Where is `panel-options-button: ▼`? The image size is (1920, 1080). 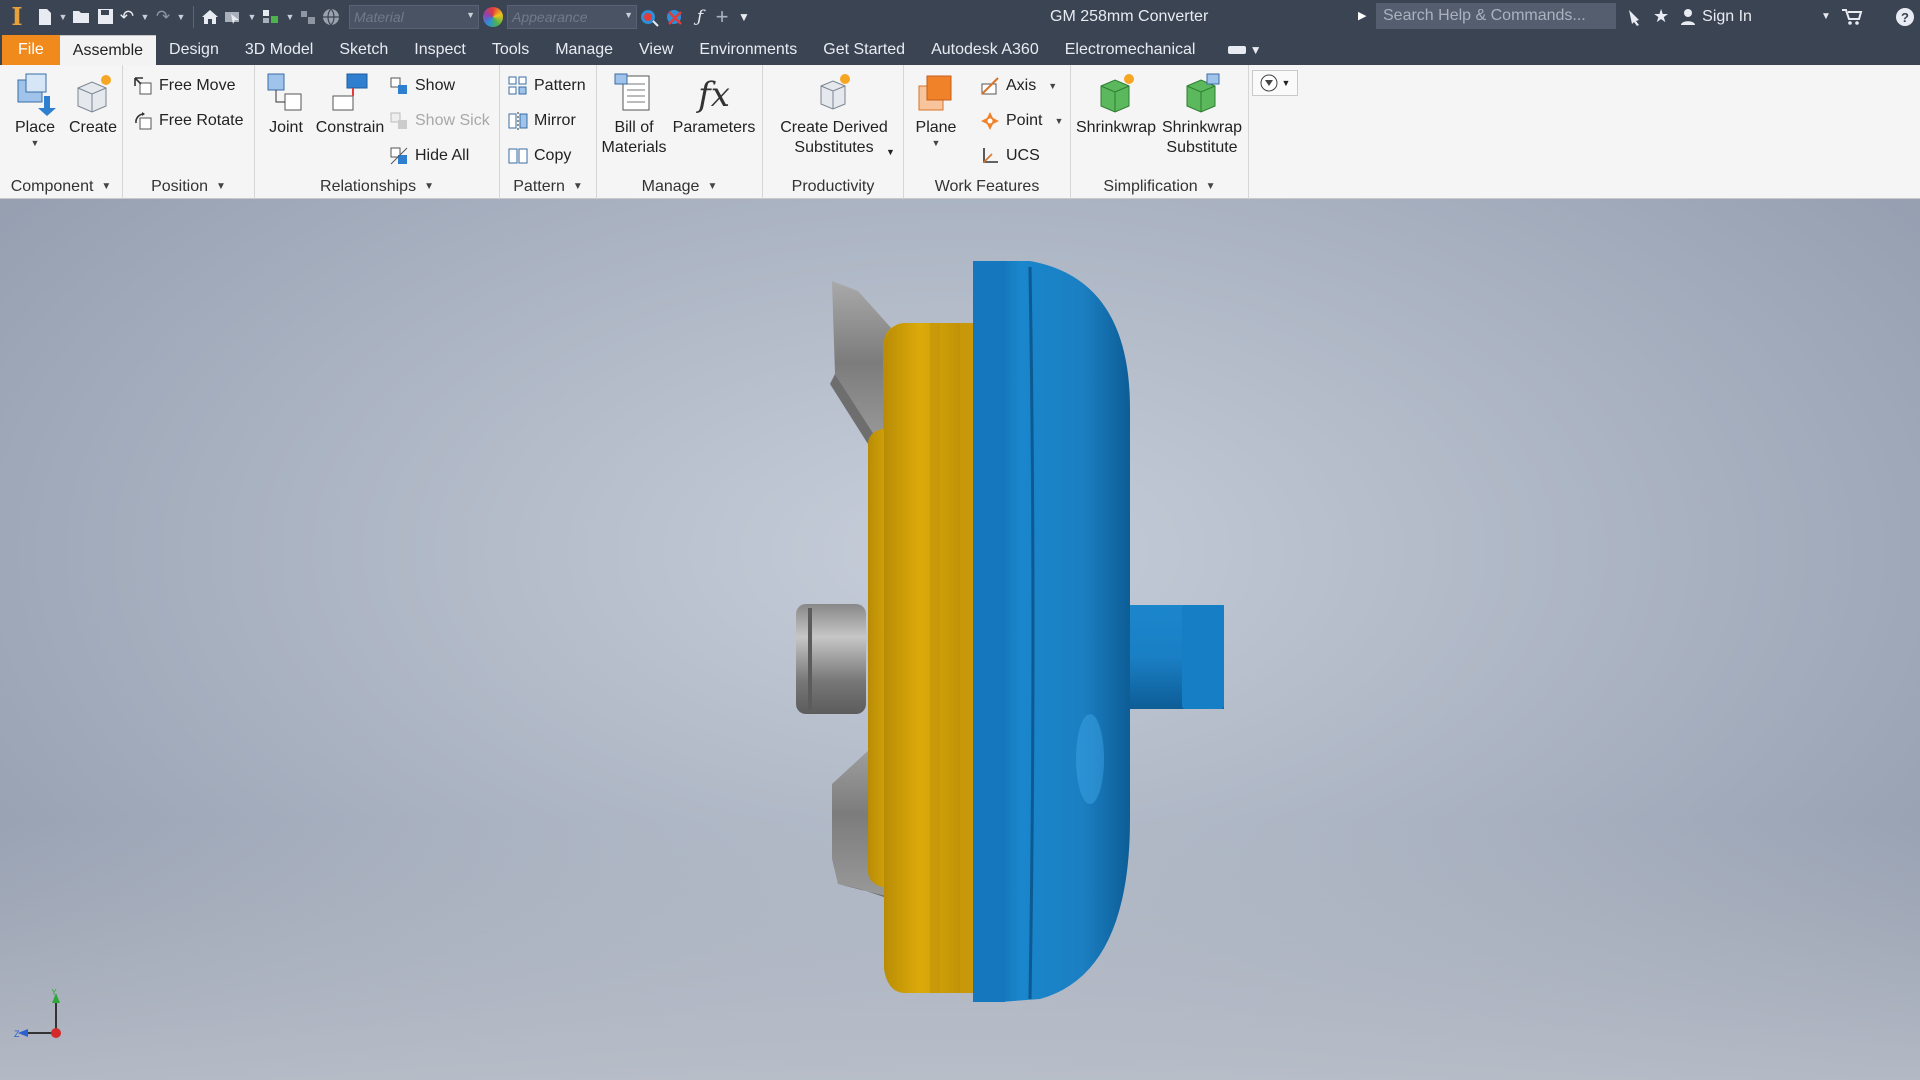
panel-options-button: ▼ is located at coordinates (1275, 83).